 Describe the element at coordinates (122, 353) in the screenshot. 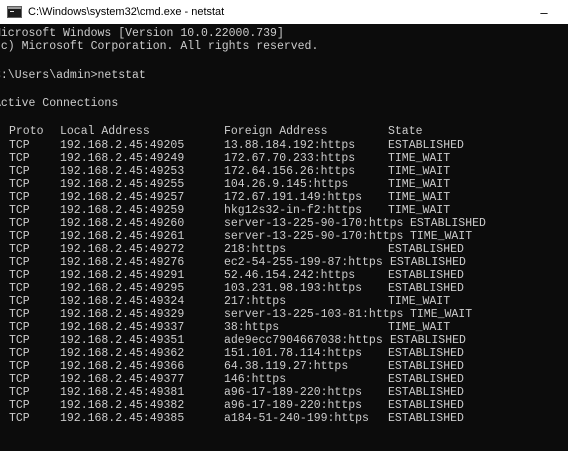

I see `cell-local-address: 192.168.2.45:49362` at that location.